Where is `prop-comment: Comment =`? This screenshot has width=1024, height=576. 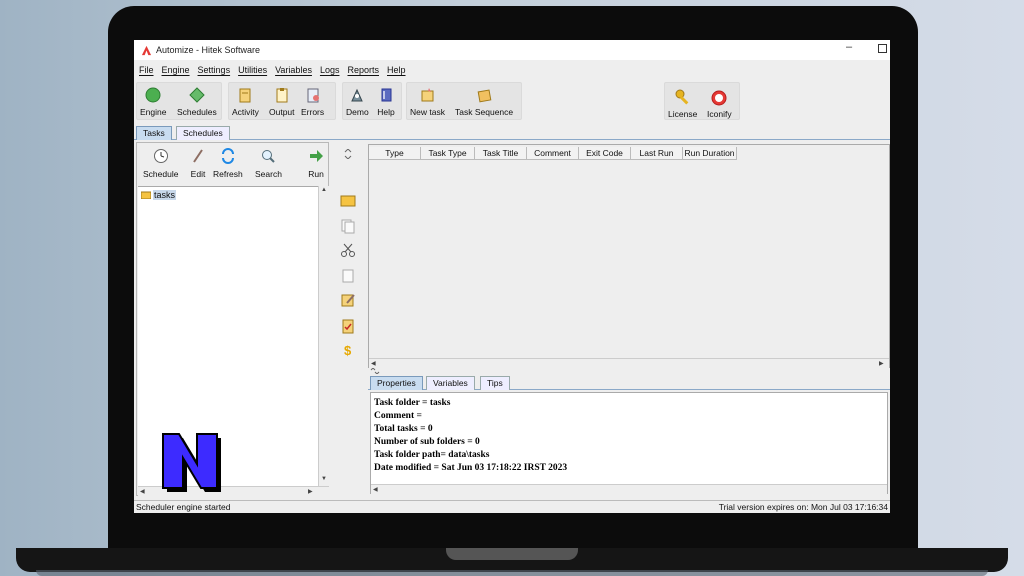 prop-comment: Comment = is located at coordinates (398, 416).